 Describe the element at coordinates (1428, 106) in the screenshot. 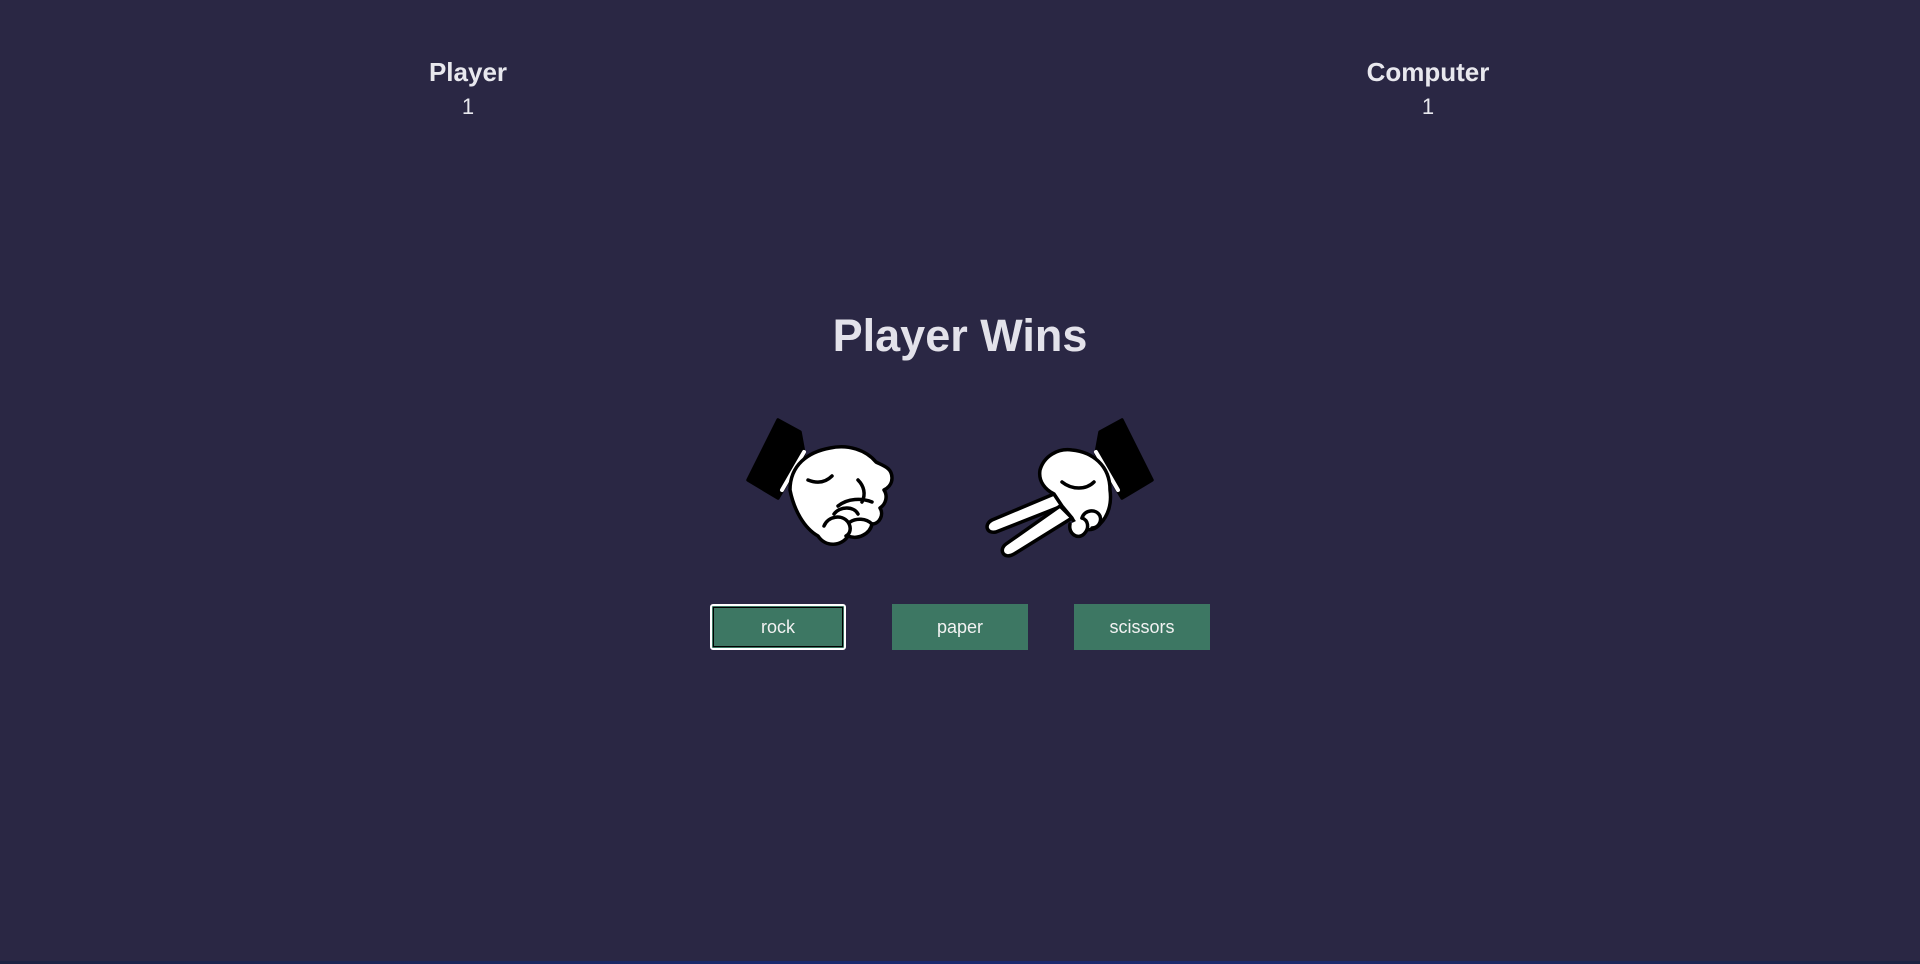

I see `computer-score: 1` at that location.